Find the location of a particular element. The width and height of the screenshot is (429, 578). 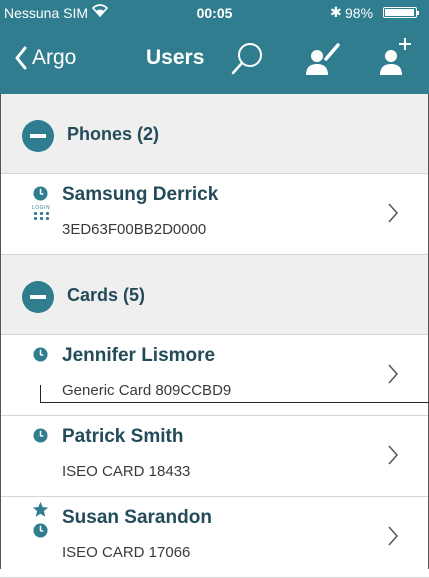

search-icon is located at coordinates (246, 59).